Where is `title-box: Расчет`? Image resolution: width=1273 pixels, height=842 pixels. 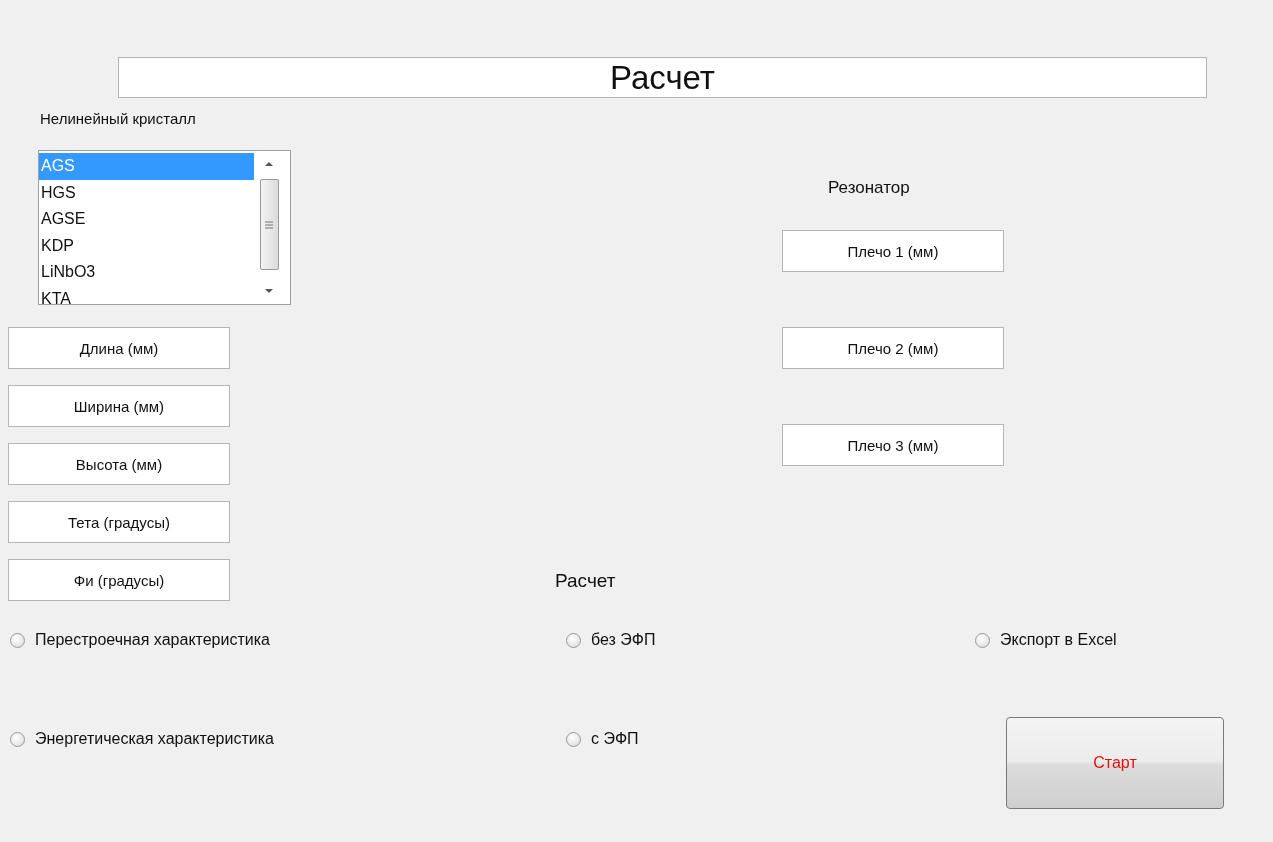 title-box: Расчет is located at coordinates (662, 77).